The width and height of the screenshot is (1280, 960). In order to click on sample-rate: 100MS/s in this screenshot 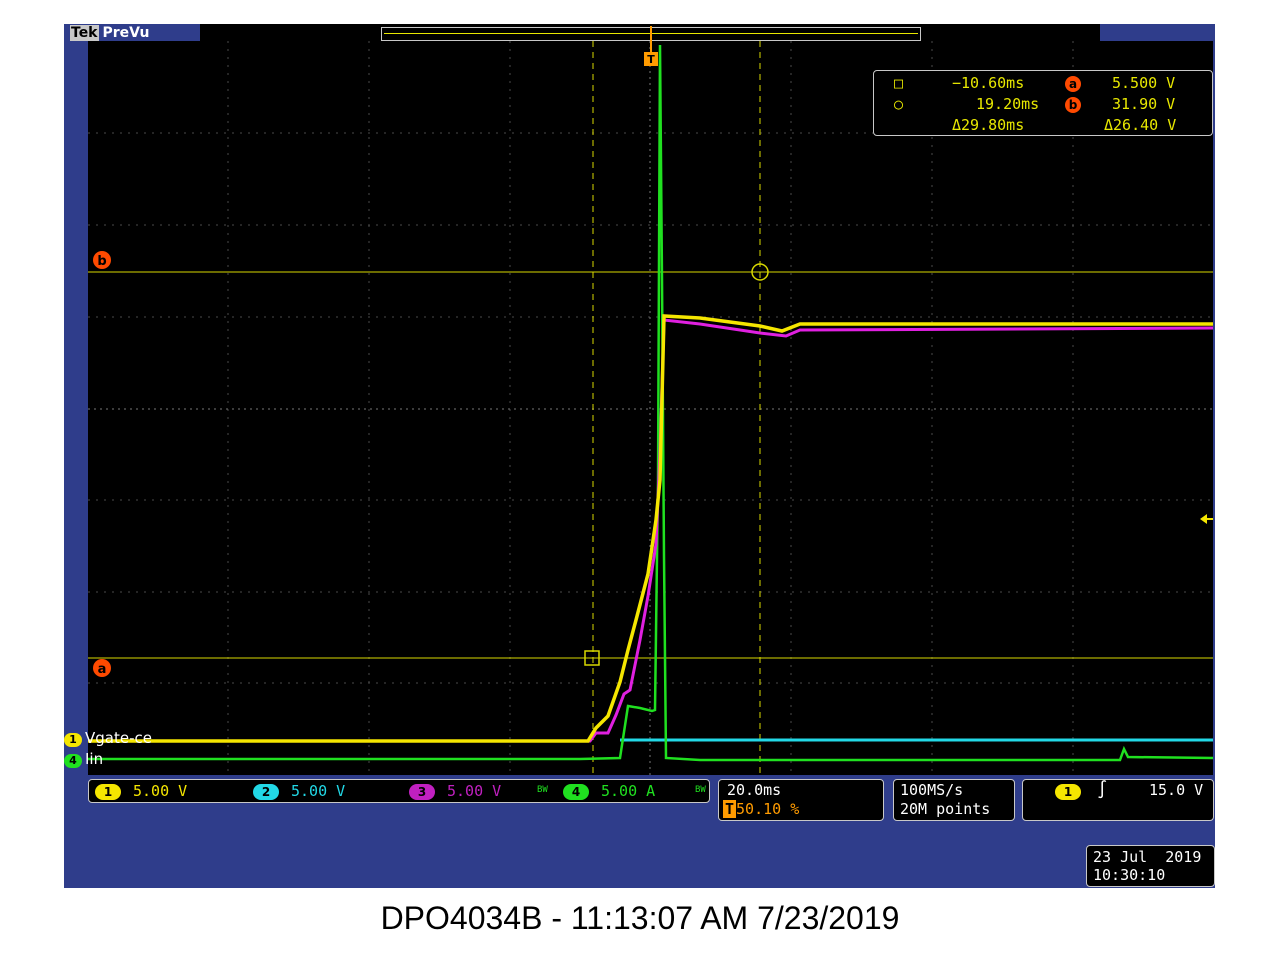, I will do `click(932, 790)`.